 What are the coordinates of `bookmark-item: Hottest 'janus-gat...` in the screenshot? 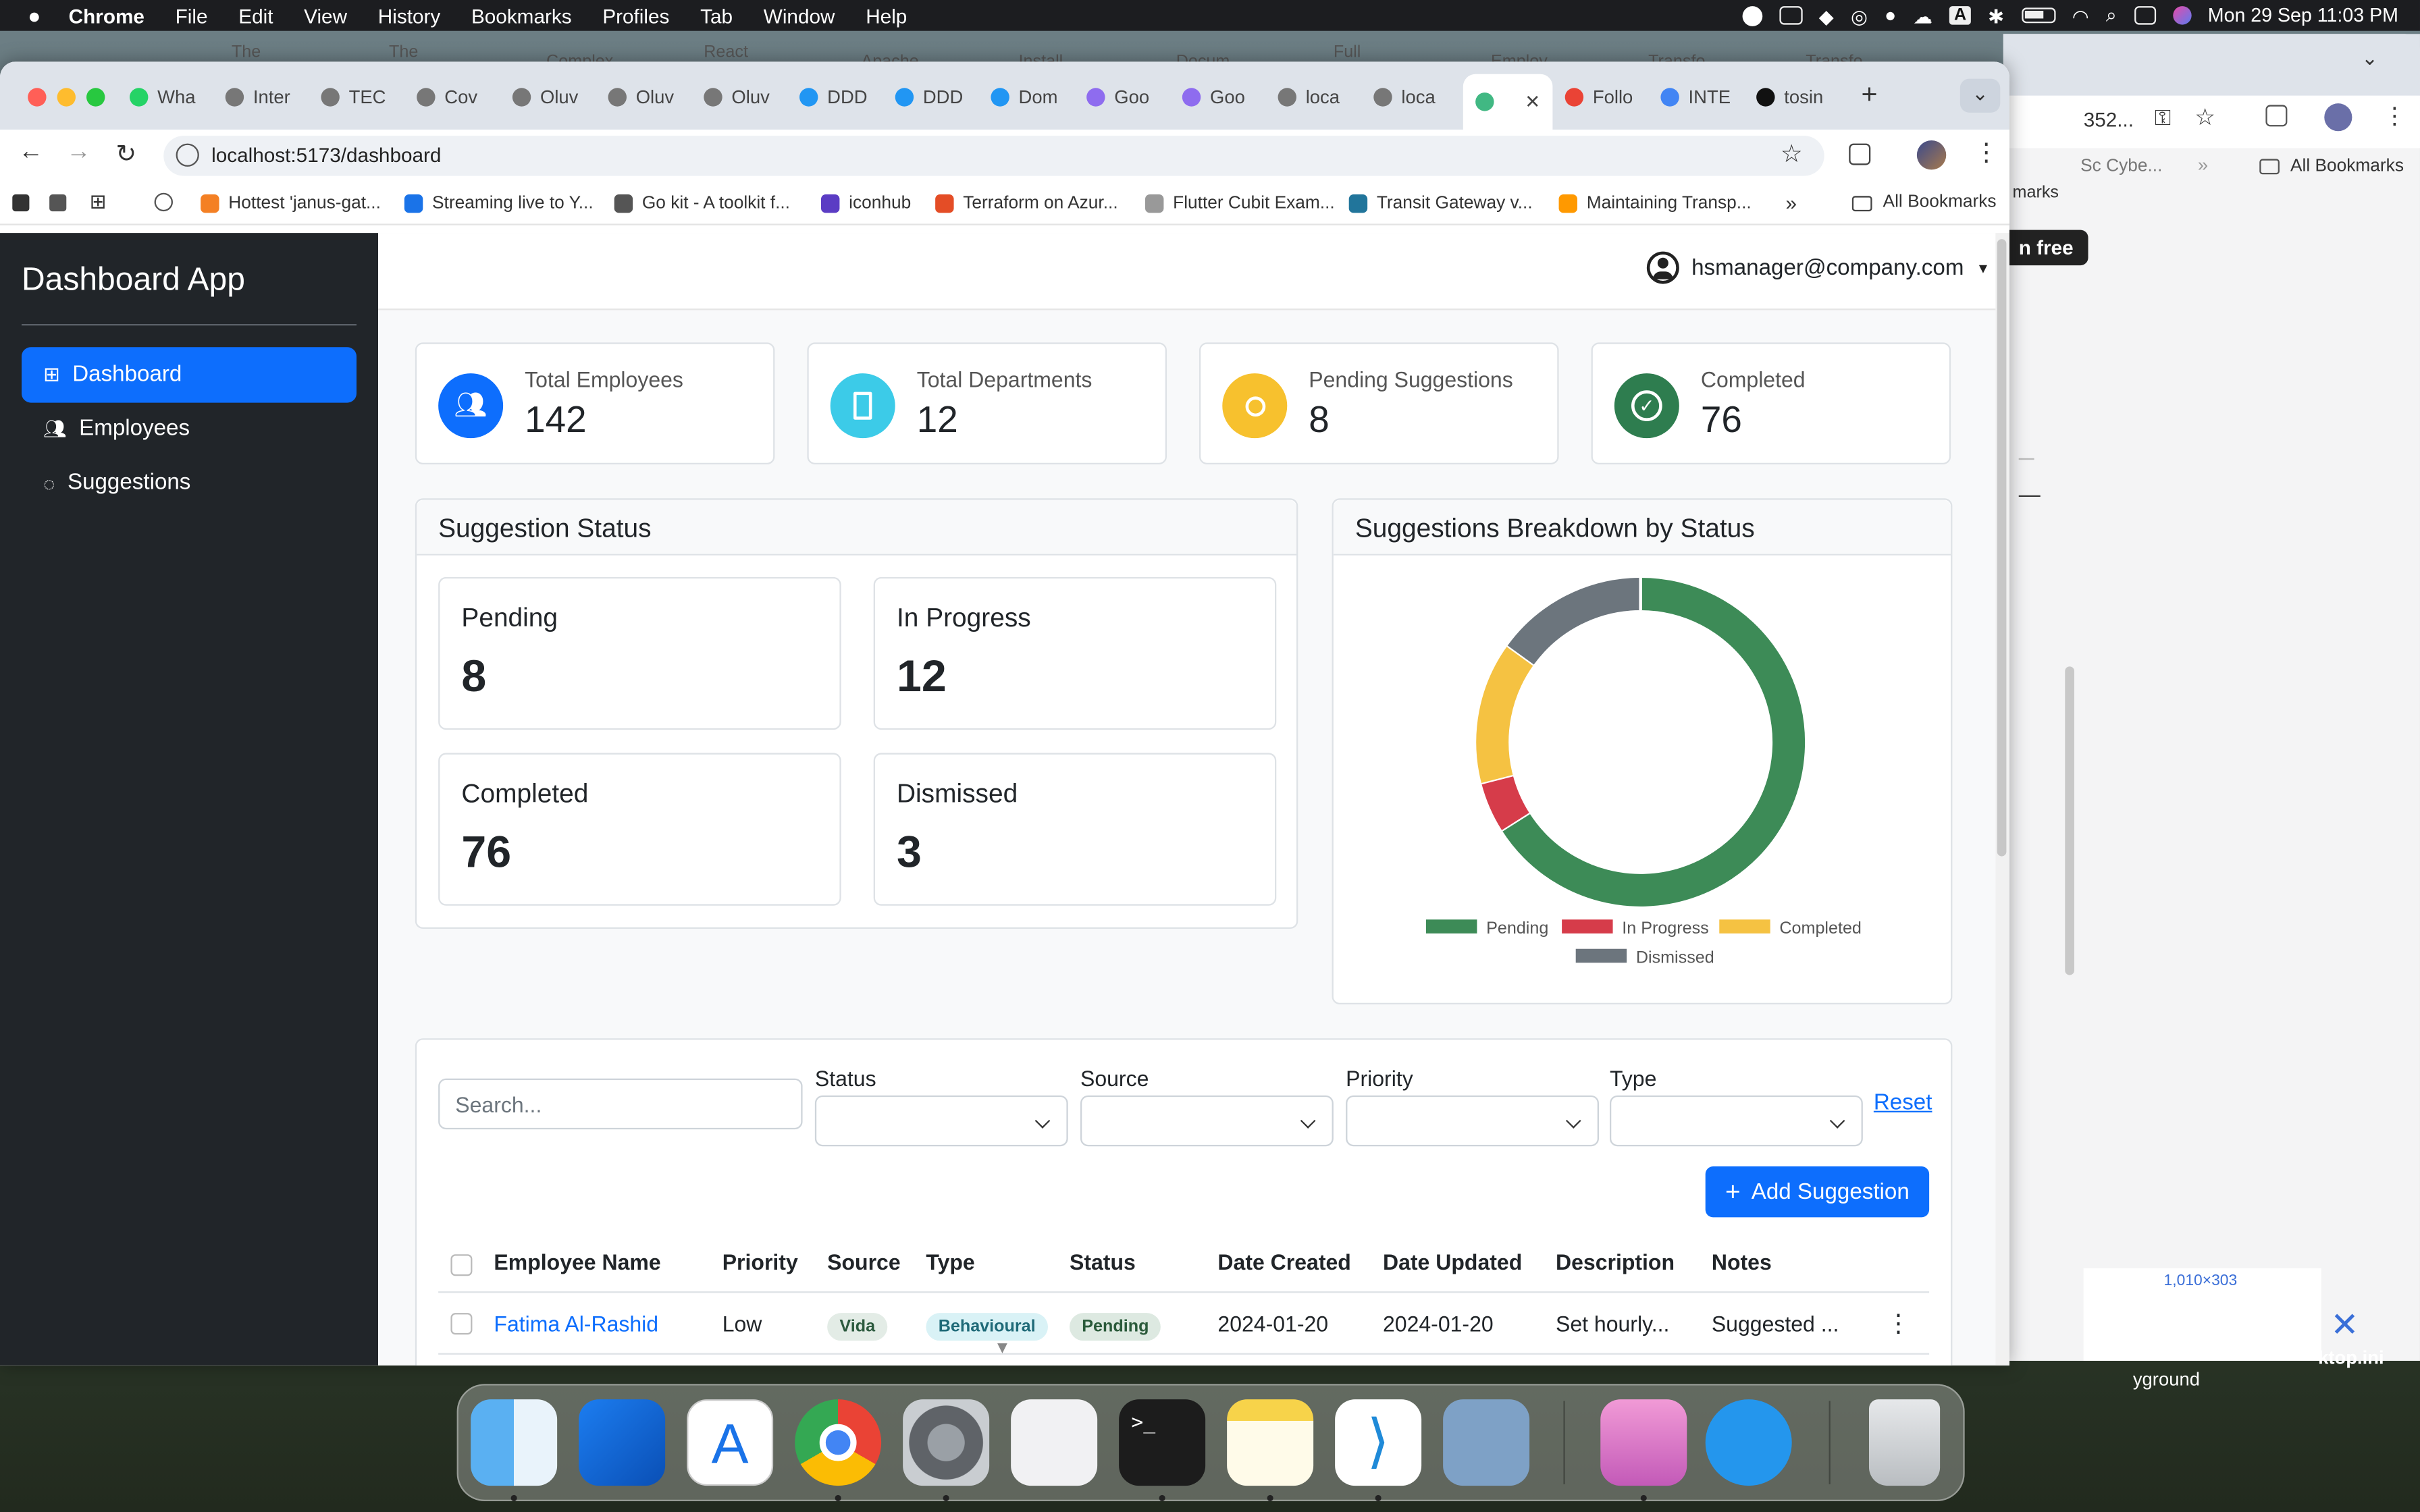 It's located at (291, 203).